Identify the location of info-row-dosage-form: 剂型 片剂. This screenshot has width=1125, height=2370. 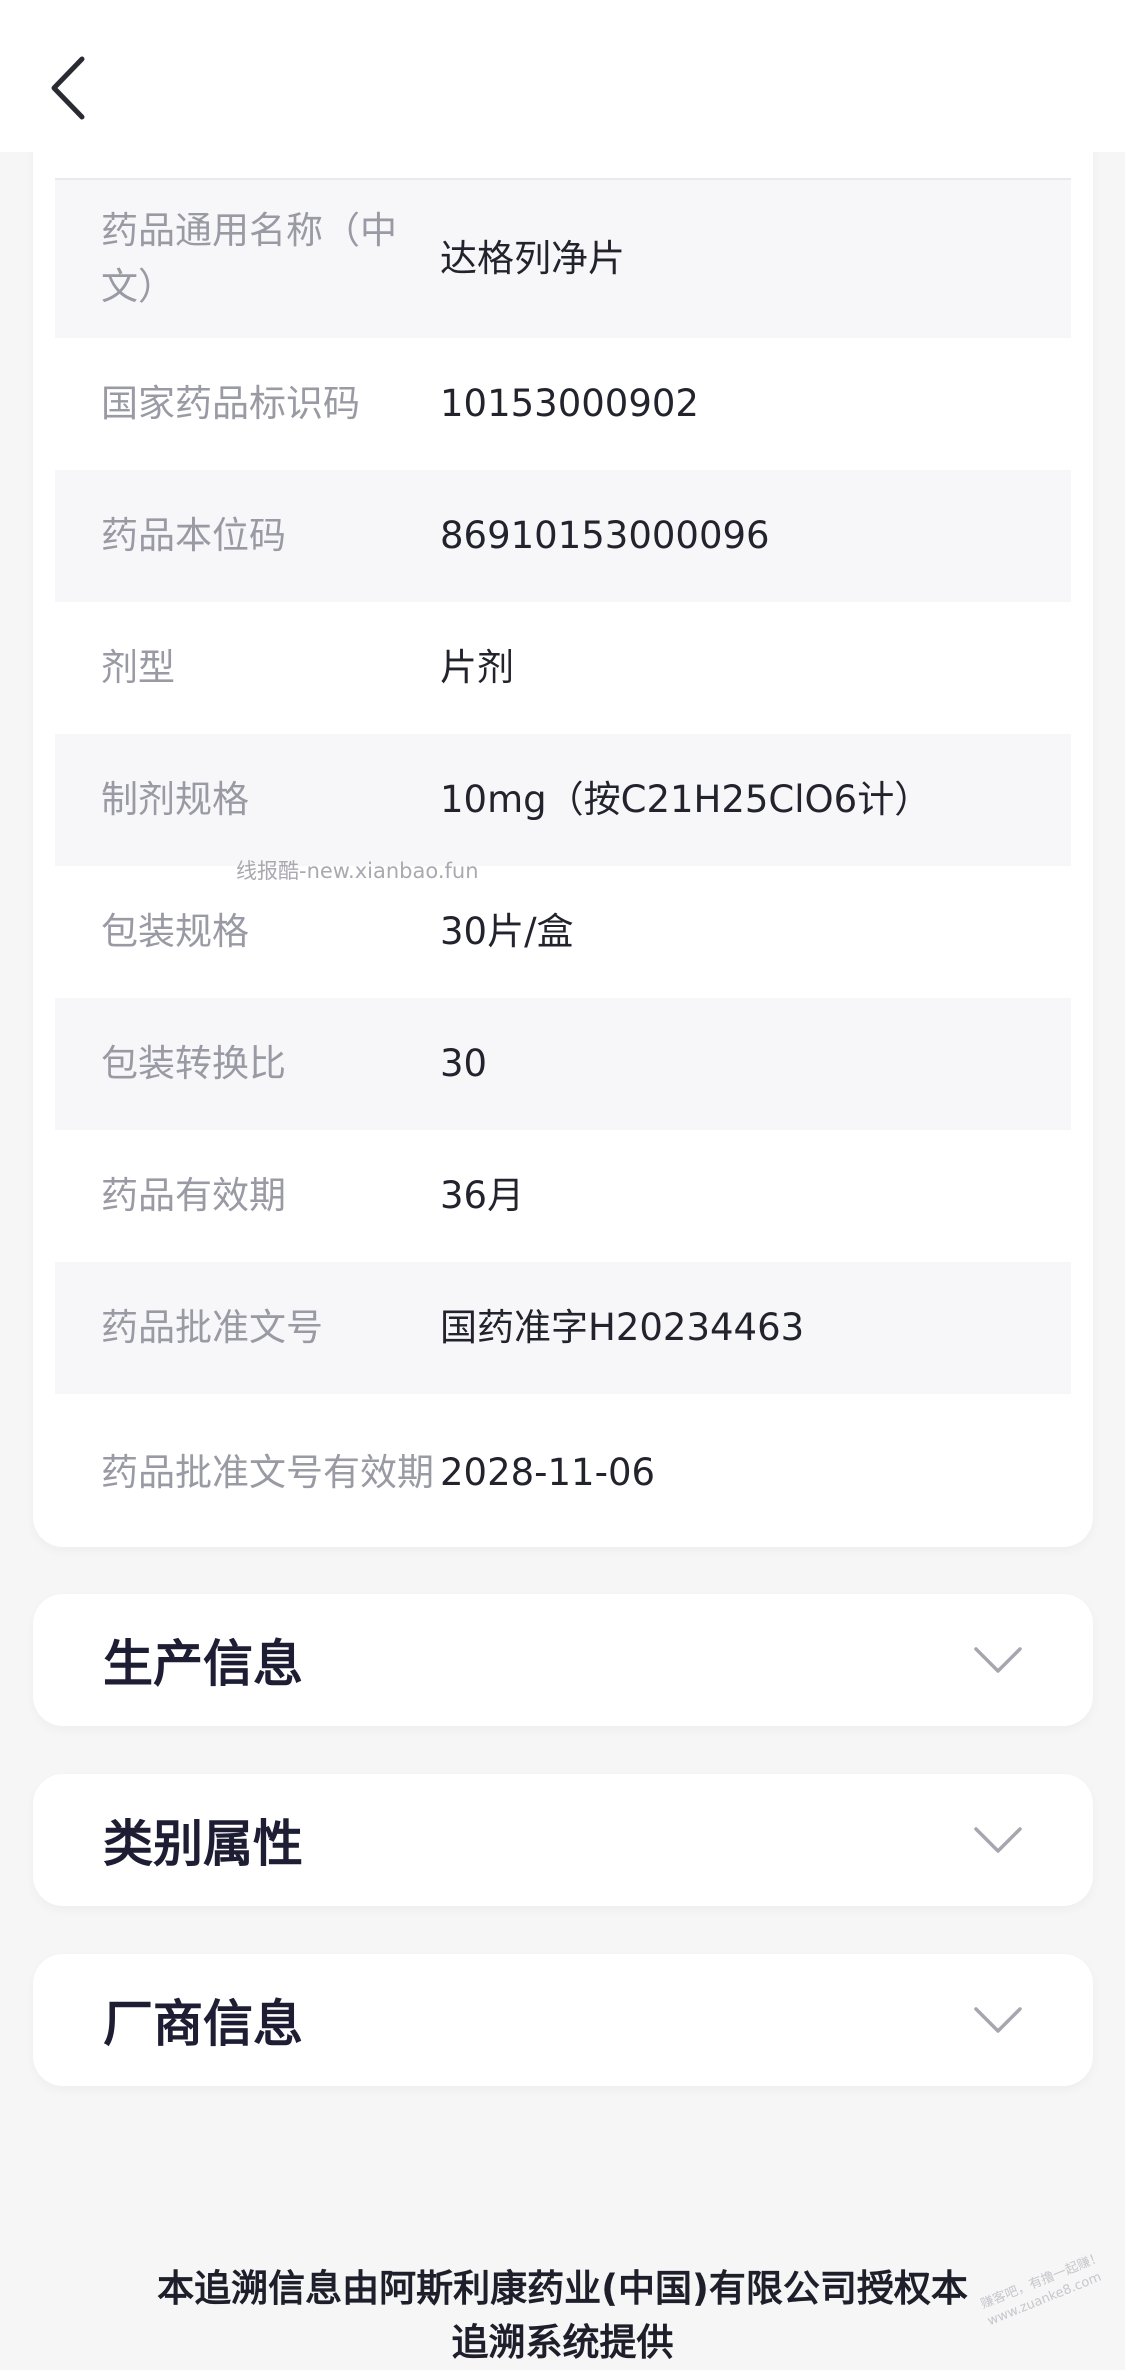
(563, 668).